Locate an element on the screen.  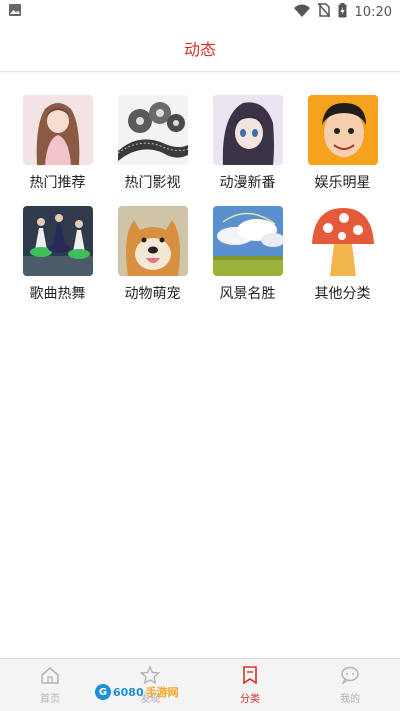
category-scenery: 风景名胜 is located at coordinates (247, 254).